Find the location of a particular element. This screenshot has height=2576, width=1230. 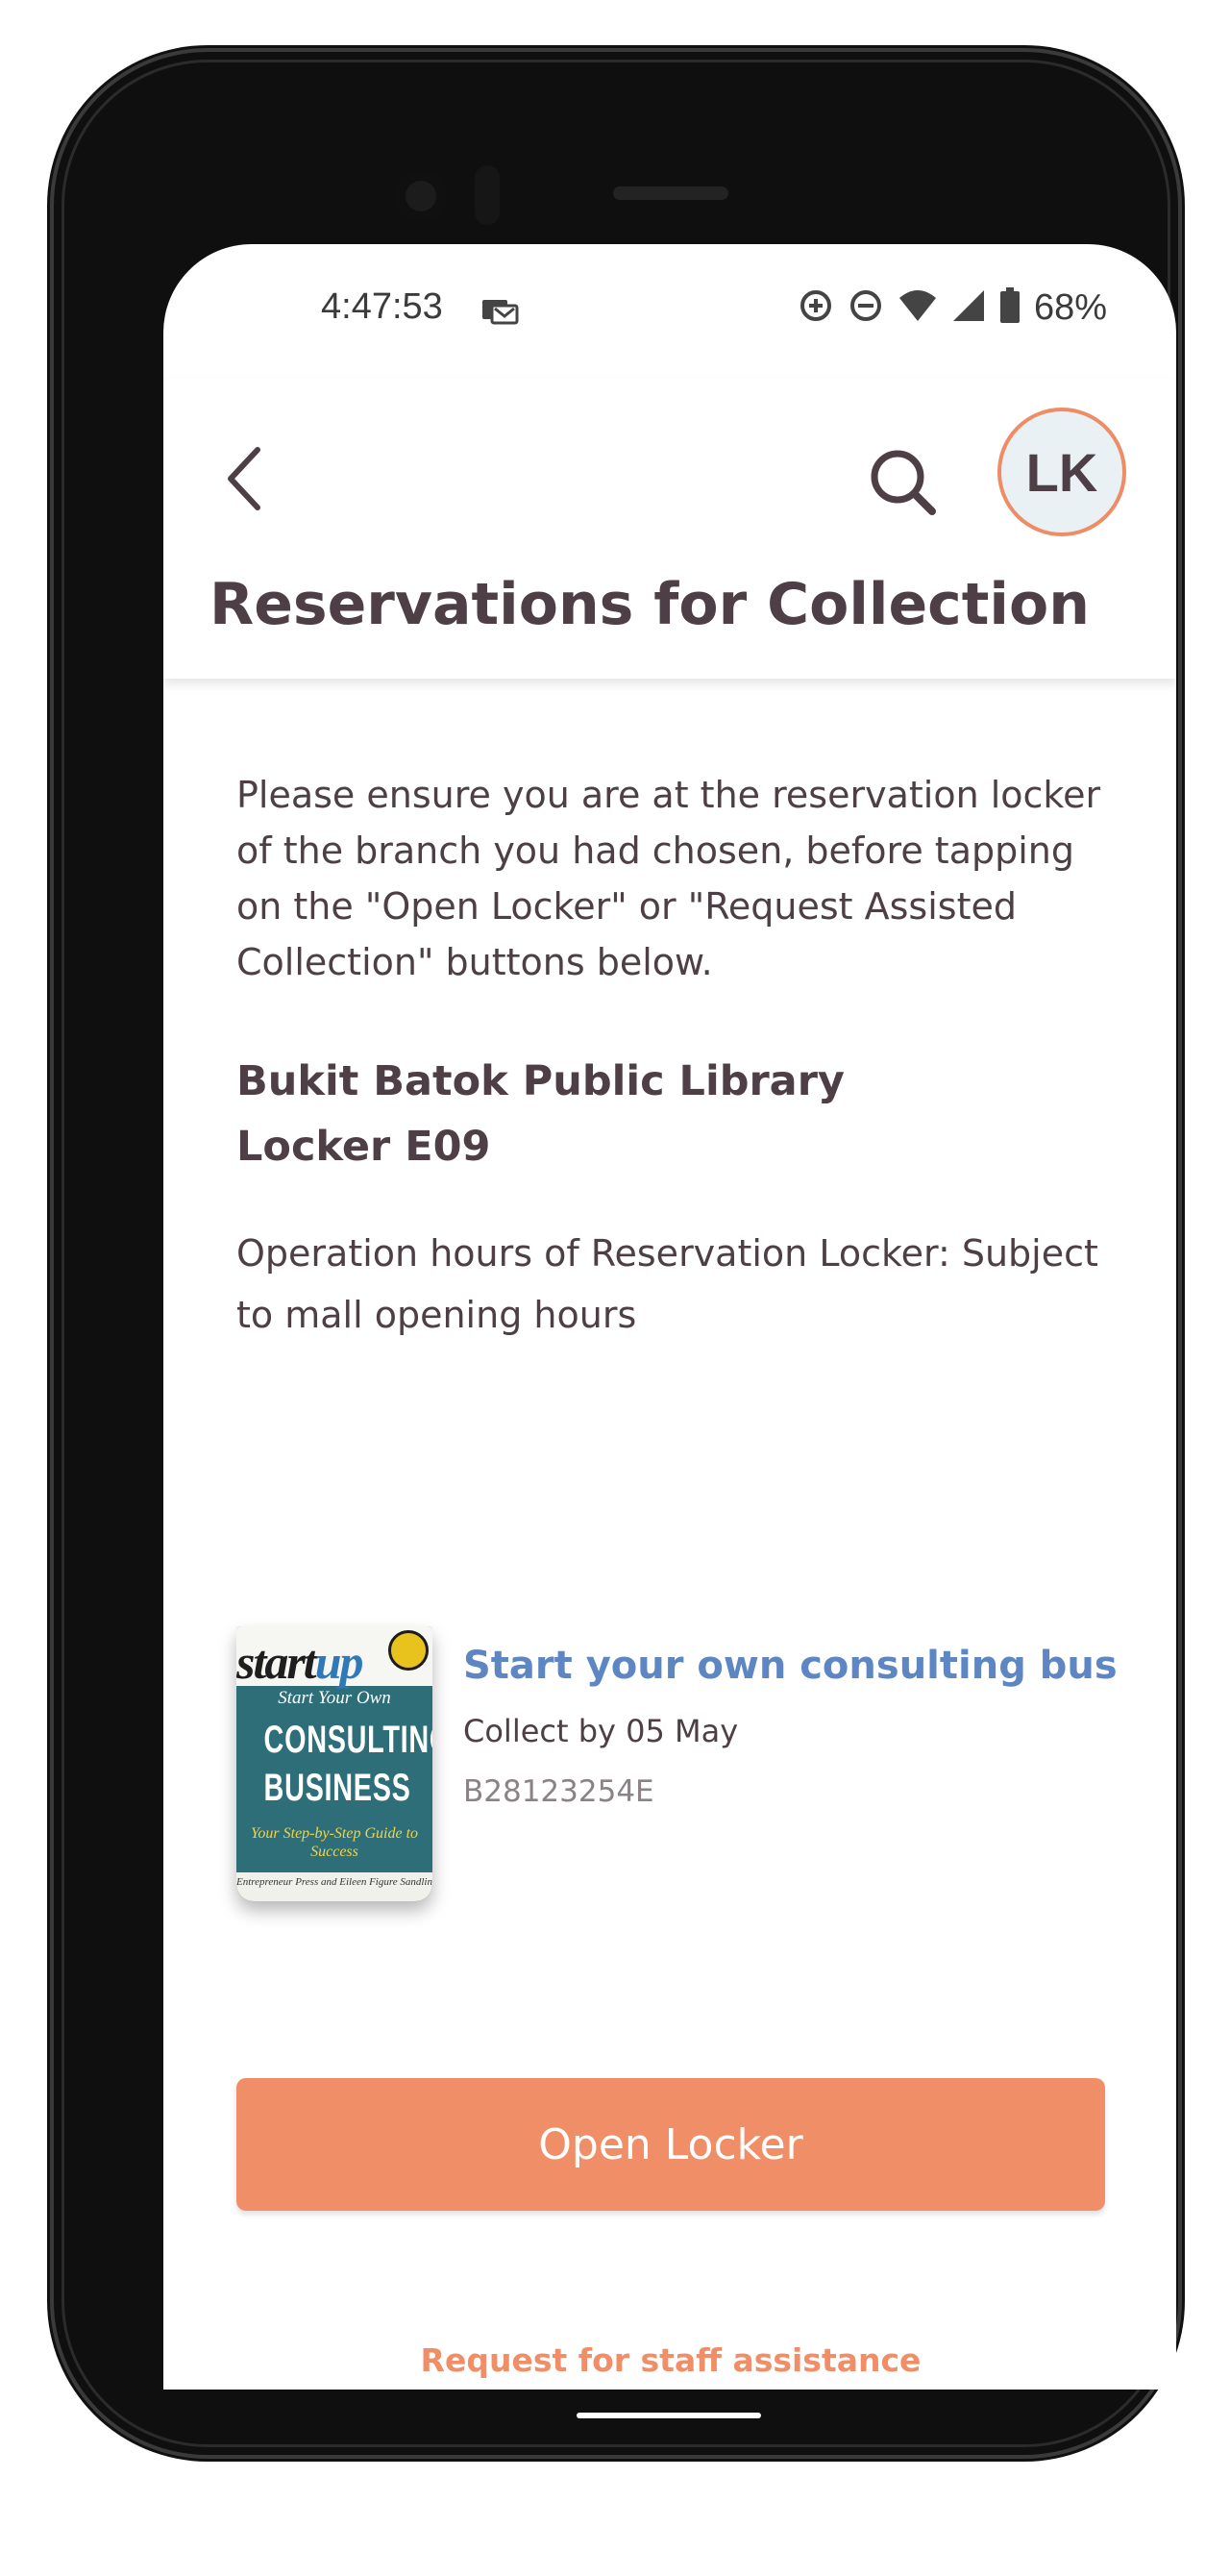

front-camera is located at coordinates (421, 196).